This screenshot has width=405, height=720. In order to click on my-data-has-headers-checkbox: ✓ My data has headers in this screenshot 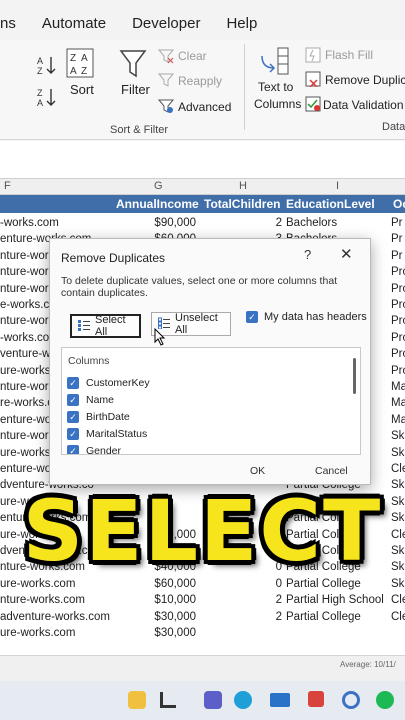, I will do `click(306, 317)`.